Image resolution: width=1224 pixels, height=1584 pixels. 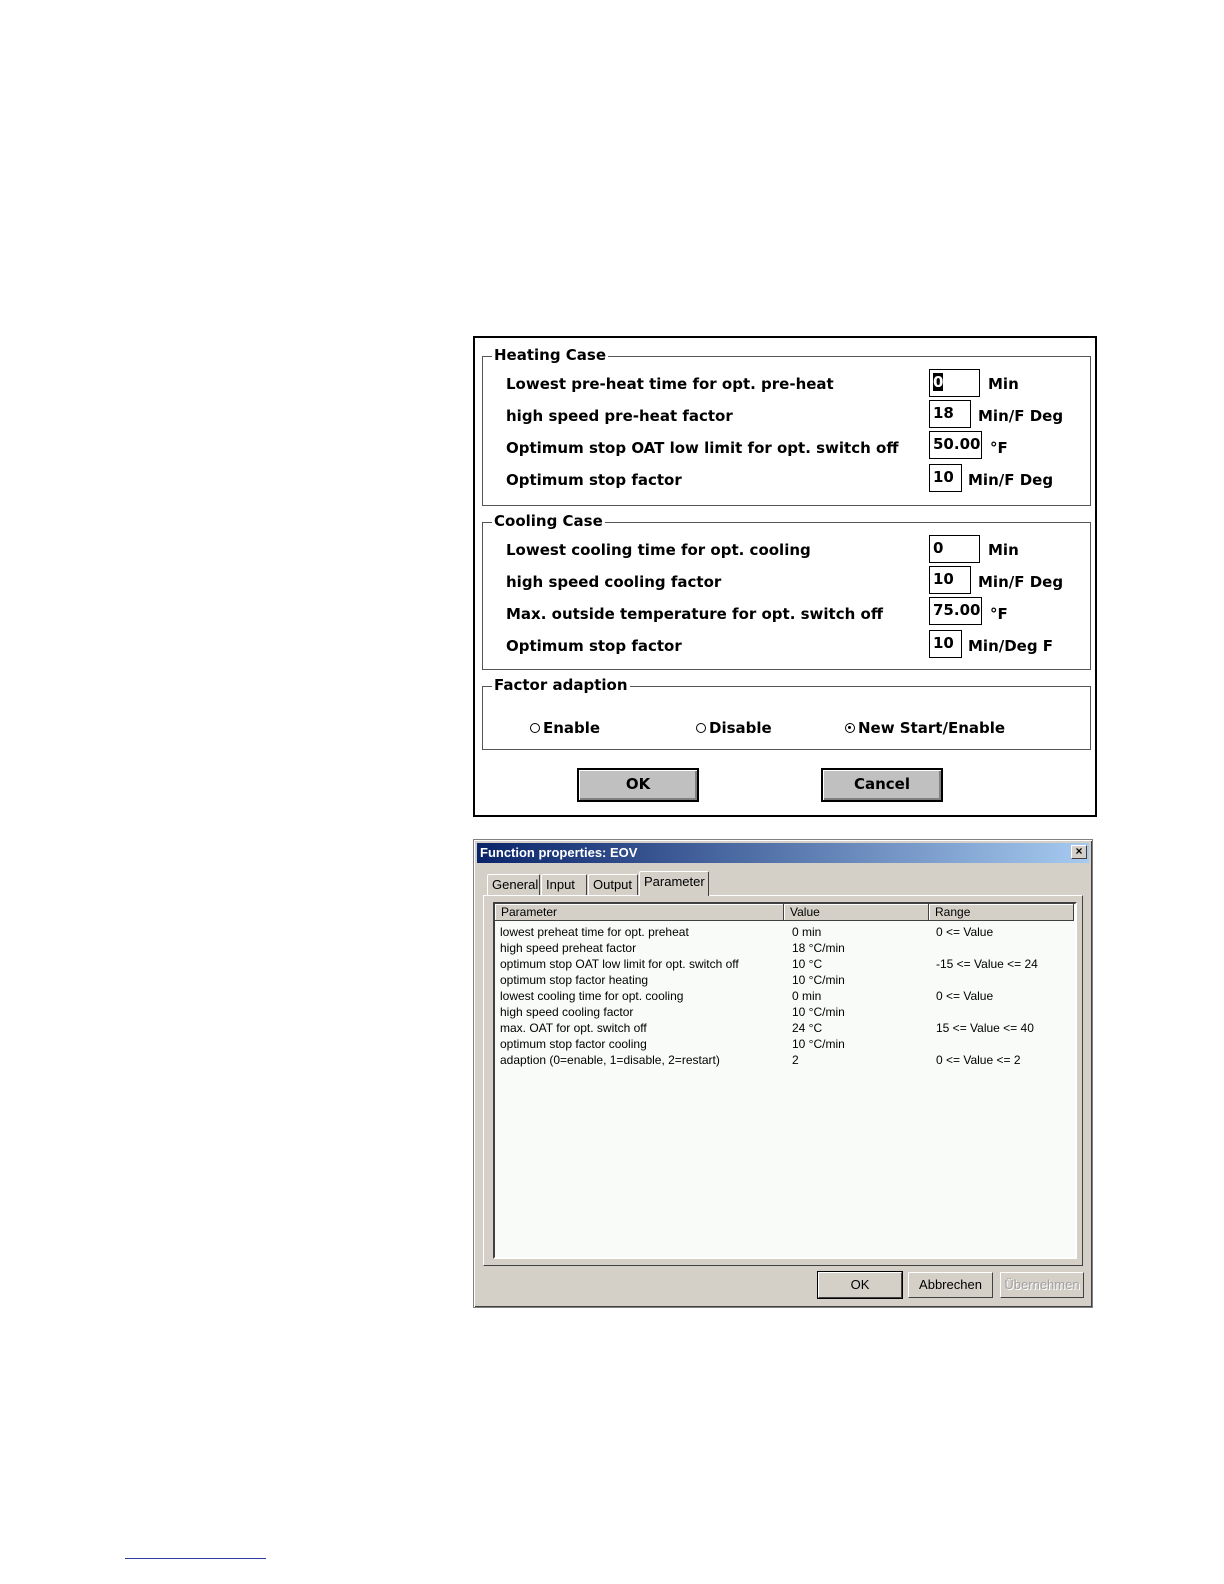 What do you see at coordinates (999, 614) in the screenshot?
I see `cooling-unit: °F` at bounding box center [999, 614].